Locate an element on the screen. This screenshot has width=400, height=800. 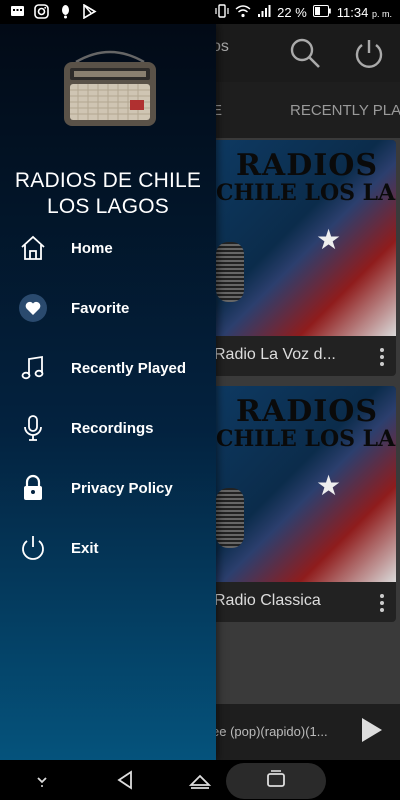
menu-item-exit: Exit is located at coordinates (108, 548).